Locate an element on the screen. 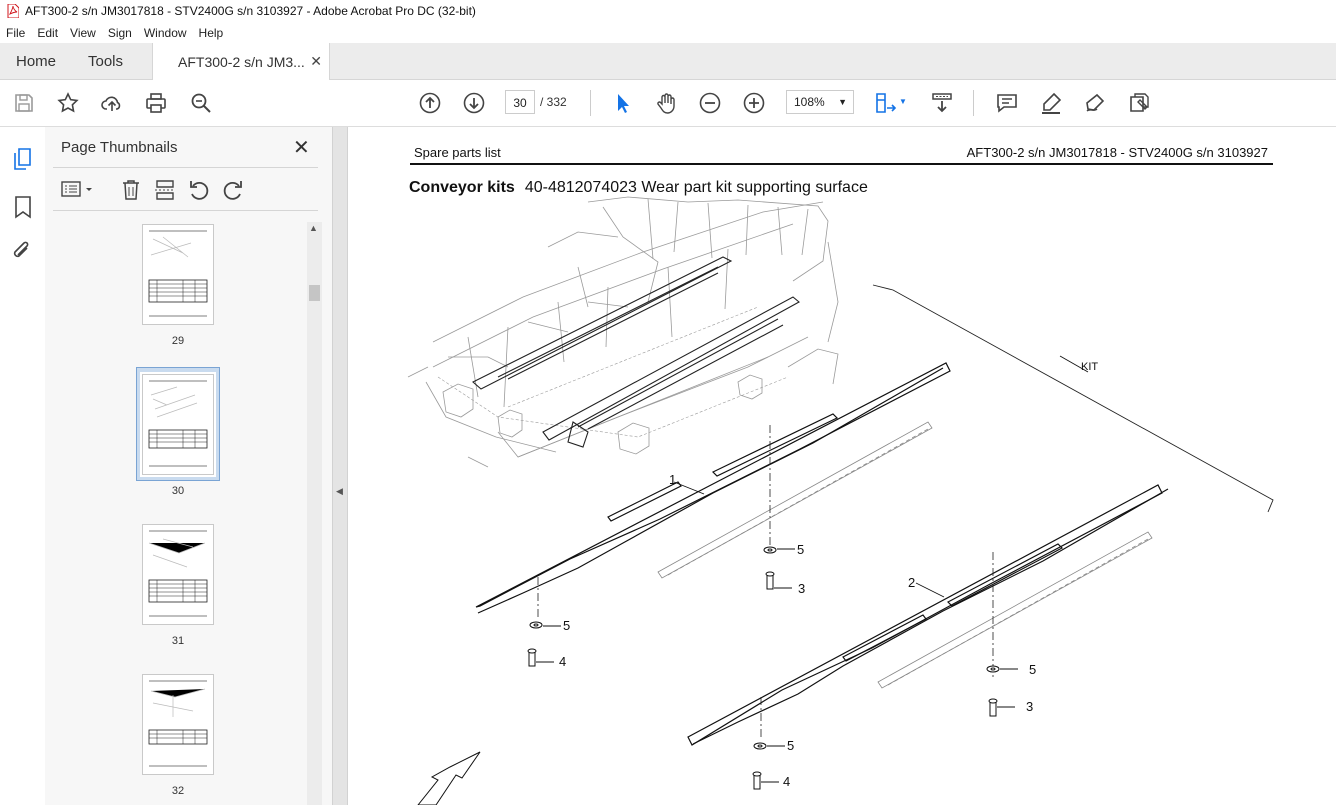 The width and height of the screenshot is (1336, 805). thumbnail-scrollbar-thumb is located at coordinates (314, 293).